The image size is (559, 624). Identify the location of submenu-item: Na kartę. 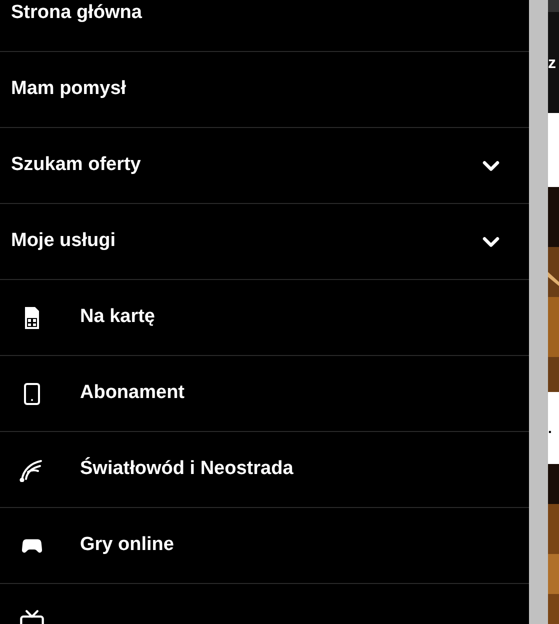
(117, 317).